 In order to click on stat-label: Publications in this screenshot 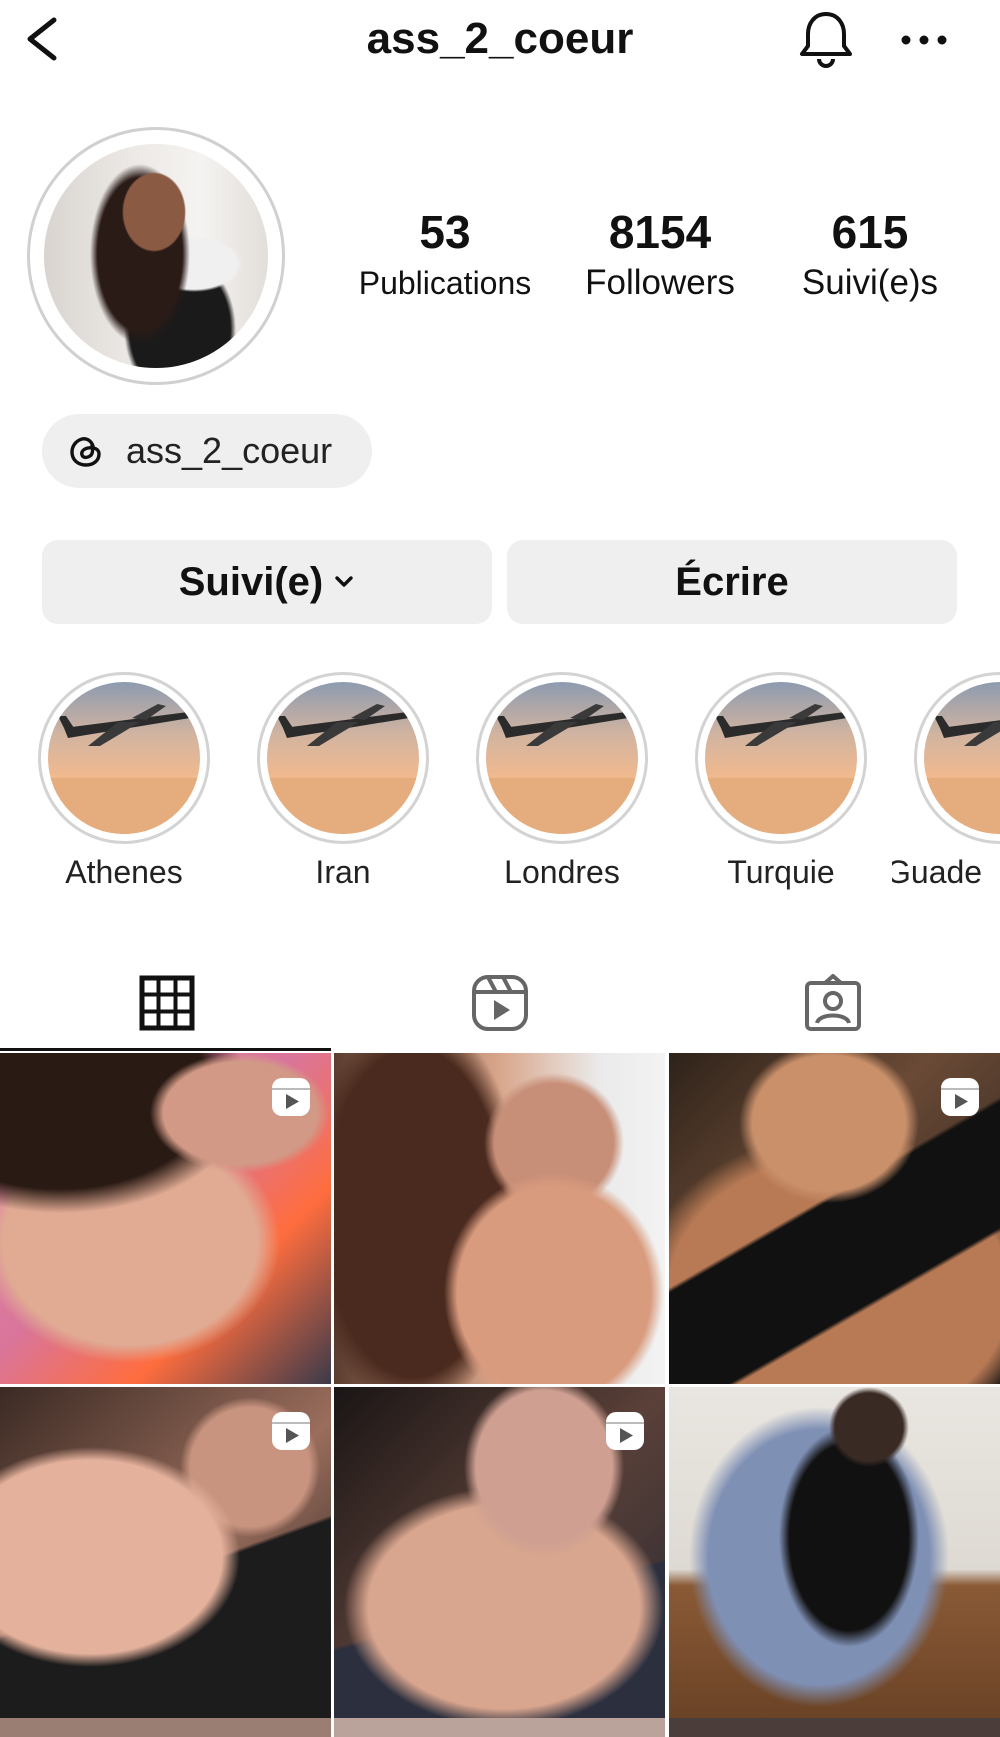, I will do `click(445, 283)`.